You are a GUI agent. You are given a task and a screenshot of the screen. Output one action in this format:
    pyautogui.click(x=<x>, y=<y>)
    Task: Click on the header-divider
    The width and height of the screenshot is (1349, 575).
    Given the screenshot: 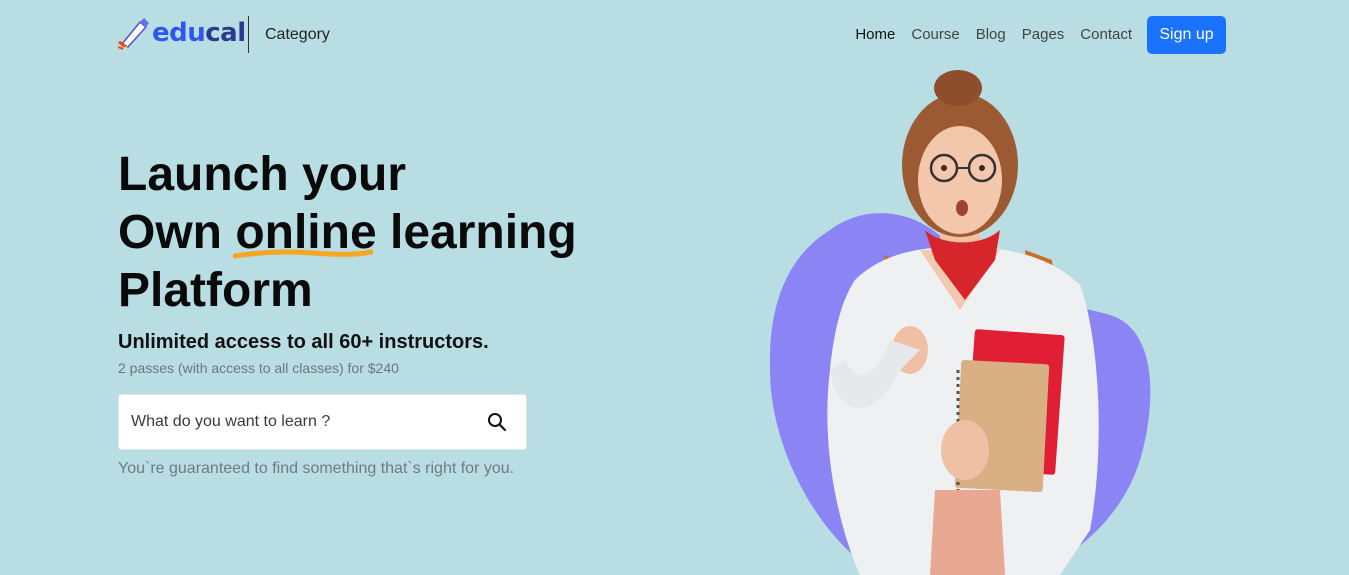 What is the action you would take?
    pyautogui.click(x=248, y=34)
    